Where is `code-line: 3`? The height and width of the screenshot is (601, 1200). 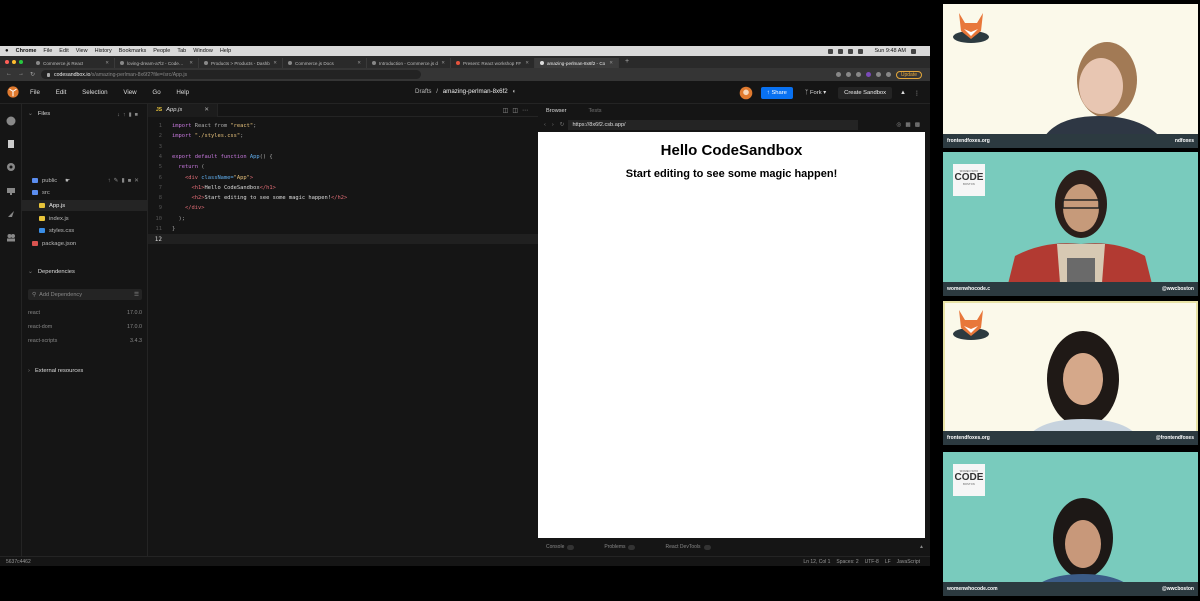 code-line: 3 is located at coordinates (343, 147).